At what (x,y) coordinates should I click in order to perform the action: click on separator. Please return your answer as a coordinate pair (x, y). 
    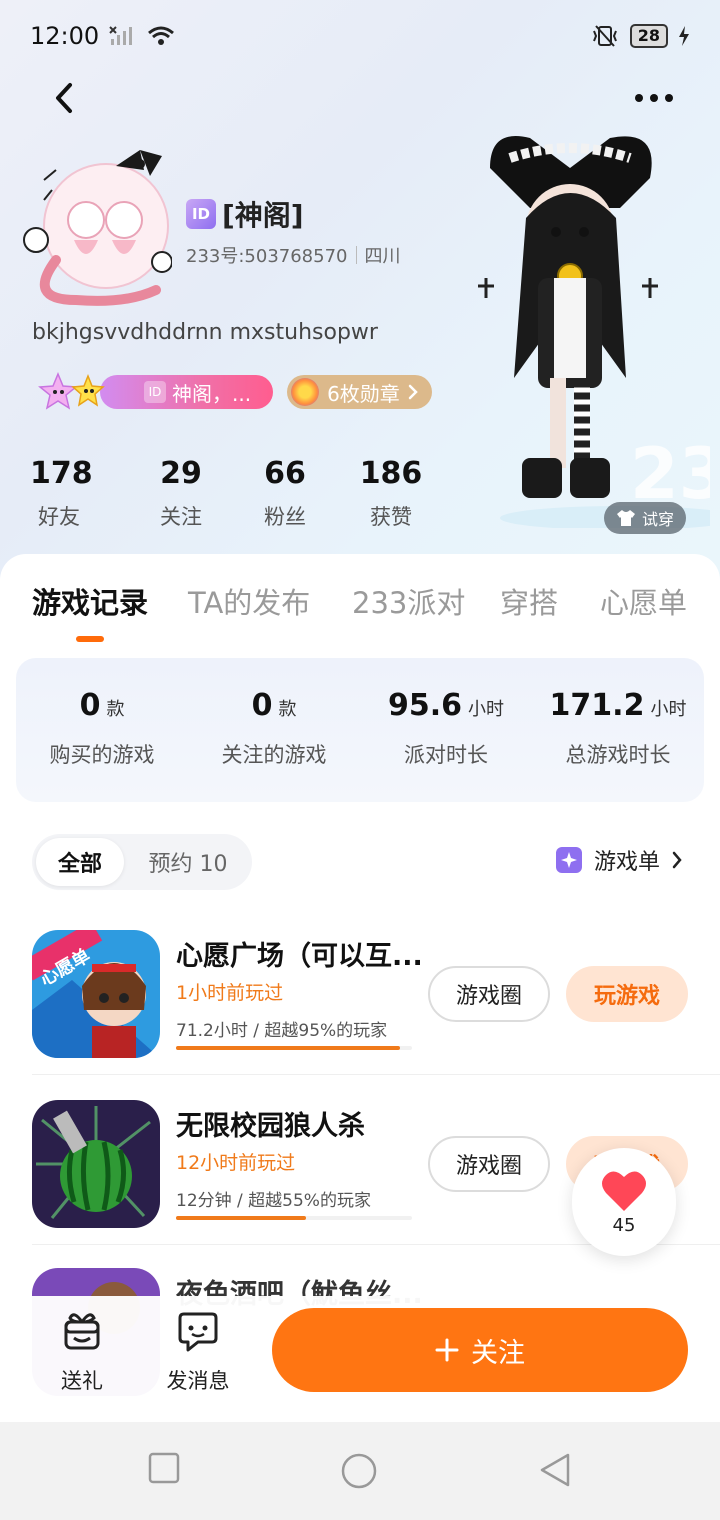
    Looking at the image, I should click on (356, 255).